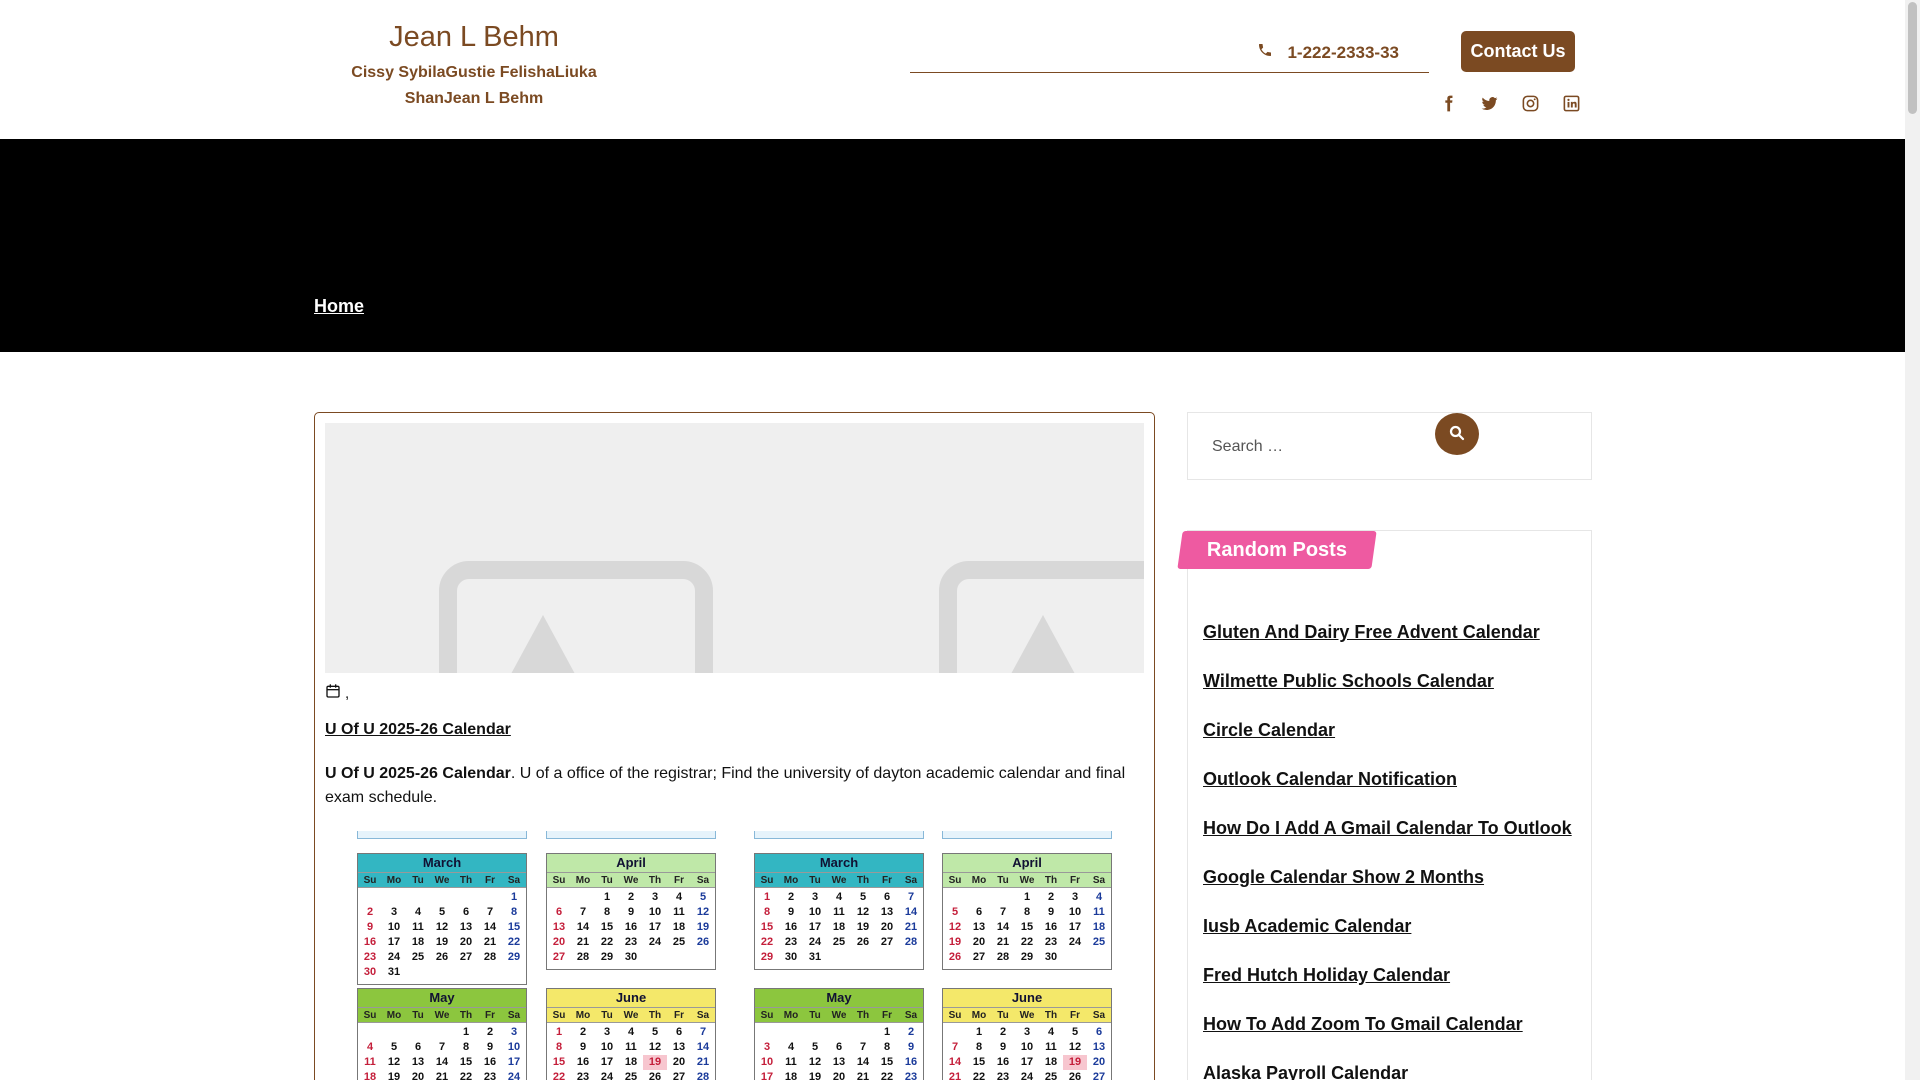 This screenshot has height=1080, width=1920. What do you see at coordinates (1363, 1024) in the screenshot?
I see `random-post-link: How To Add Zoom To Gmail Calendar` at bounding box center [1363, 1024].